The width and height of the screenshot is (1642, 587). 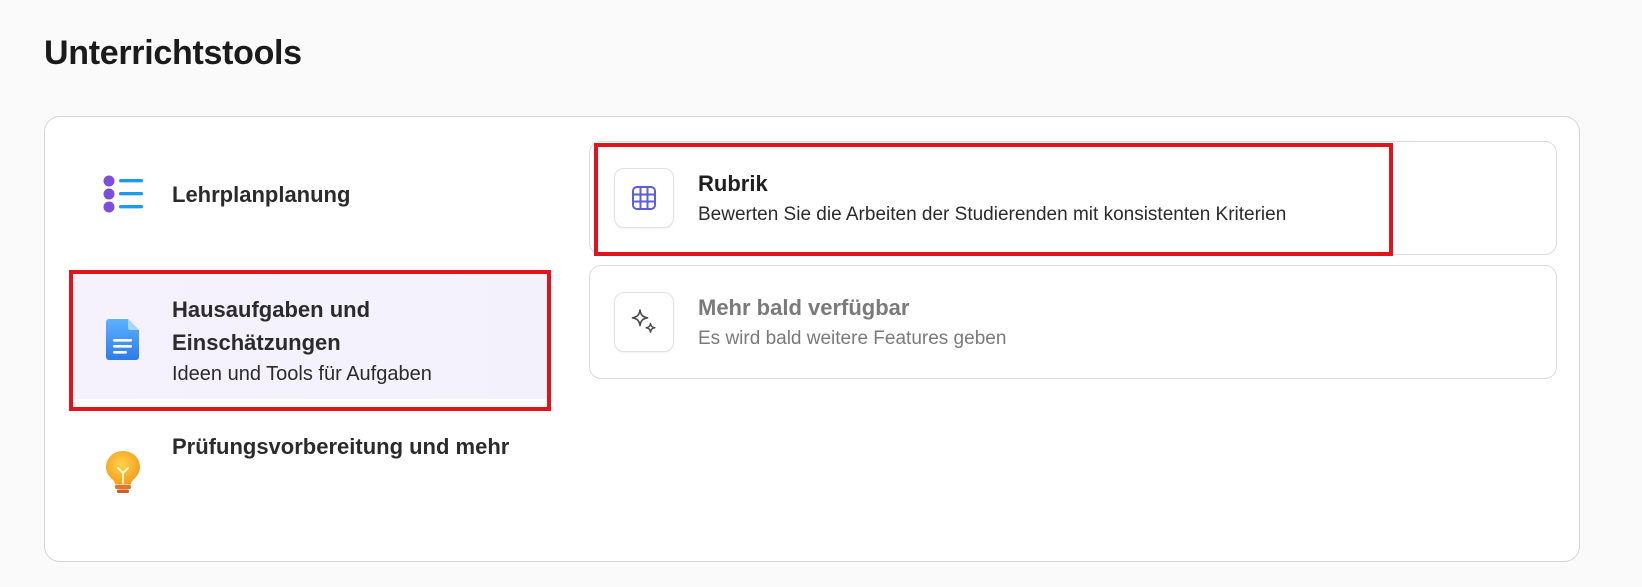 I want to click on category-text: Prüfungsvorbereitung und mehr, so click(x=350, y=446).